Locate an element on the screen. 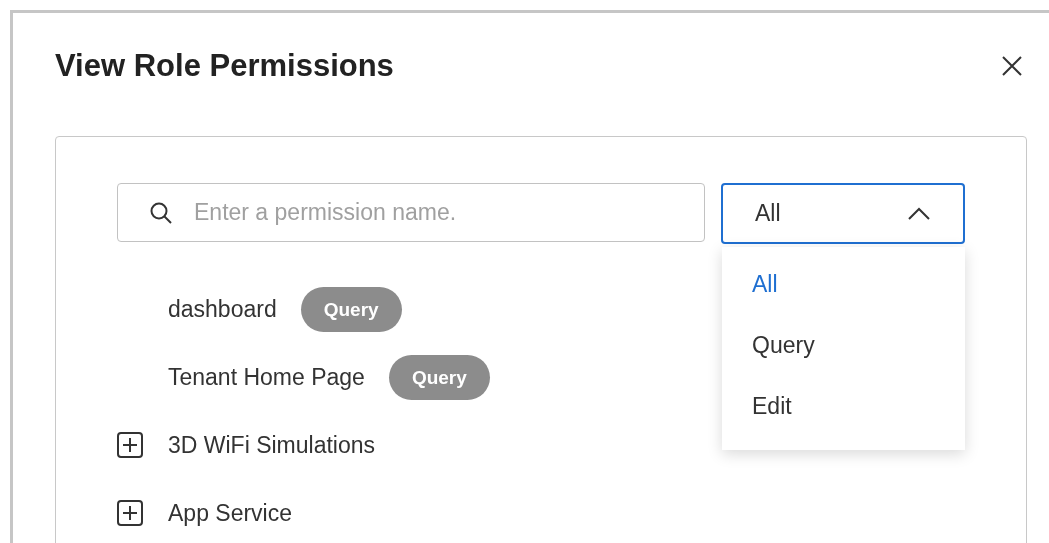 The height and width of the screenshot is (543, 1049). filter-select: All is located at coordinates (843, 213).